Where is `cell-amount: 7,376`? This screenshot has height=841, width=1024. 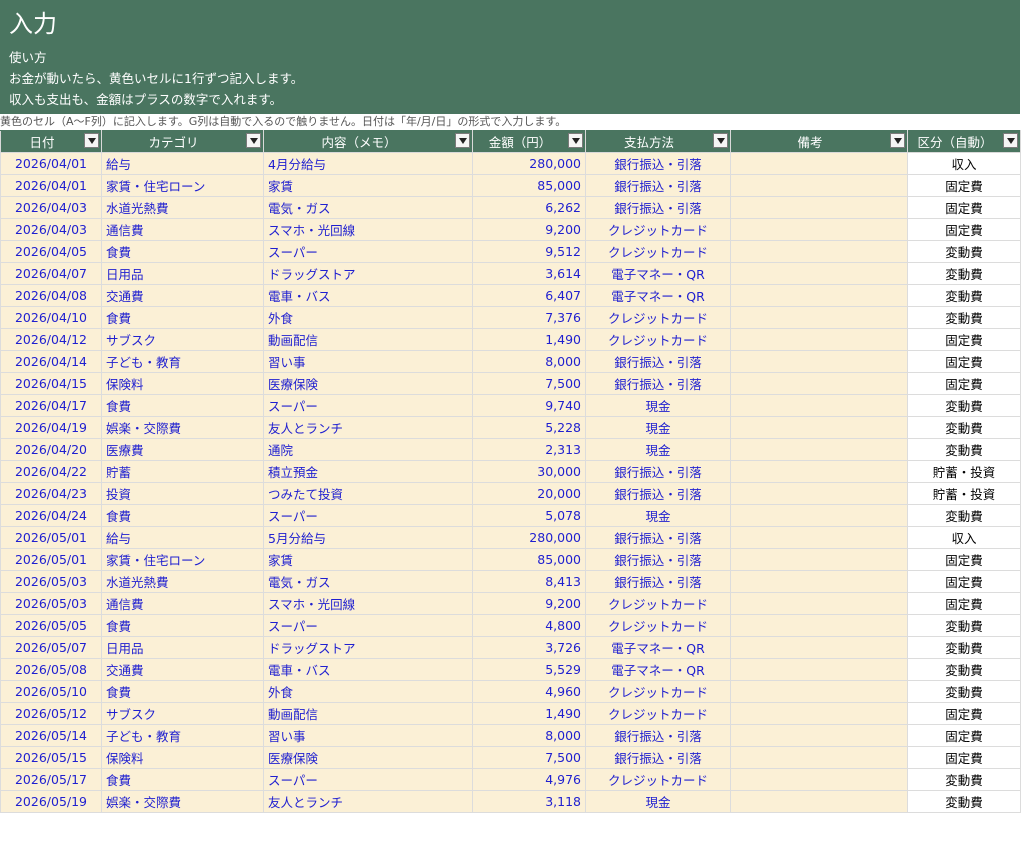
cell-amount: 7,376 is located at coordinates (529, 317).